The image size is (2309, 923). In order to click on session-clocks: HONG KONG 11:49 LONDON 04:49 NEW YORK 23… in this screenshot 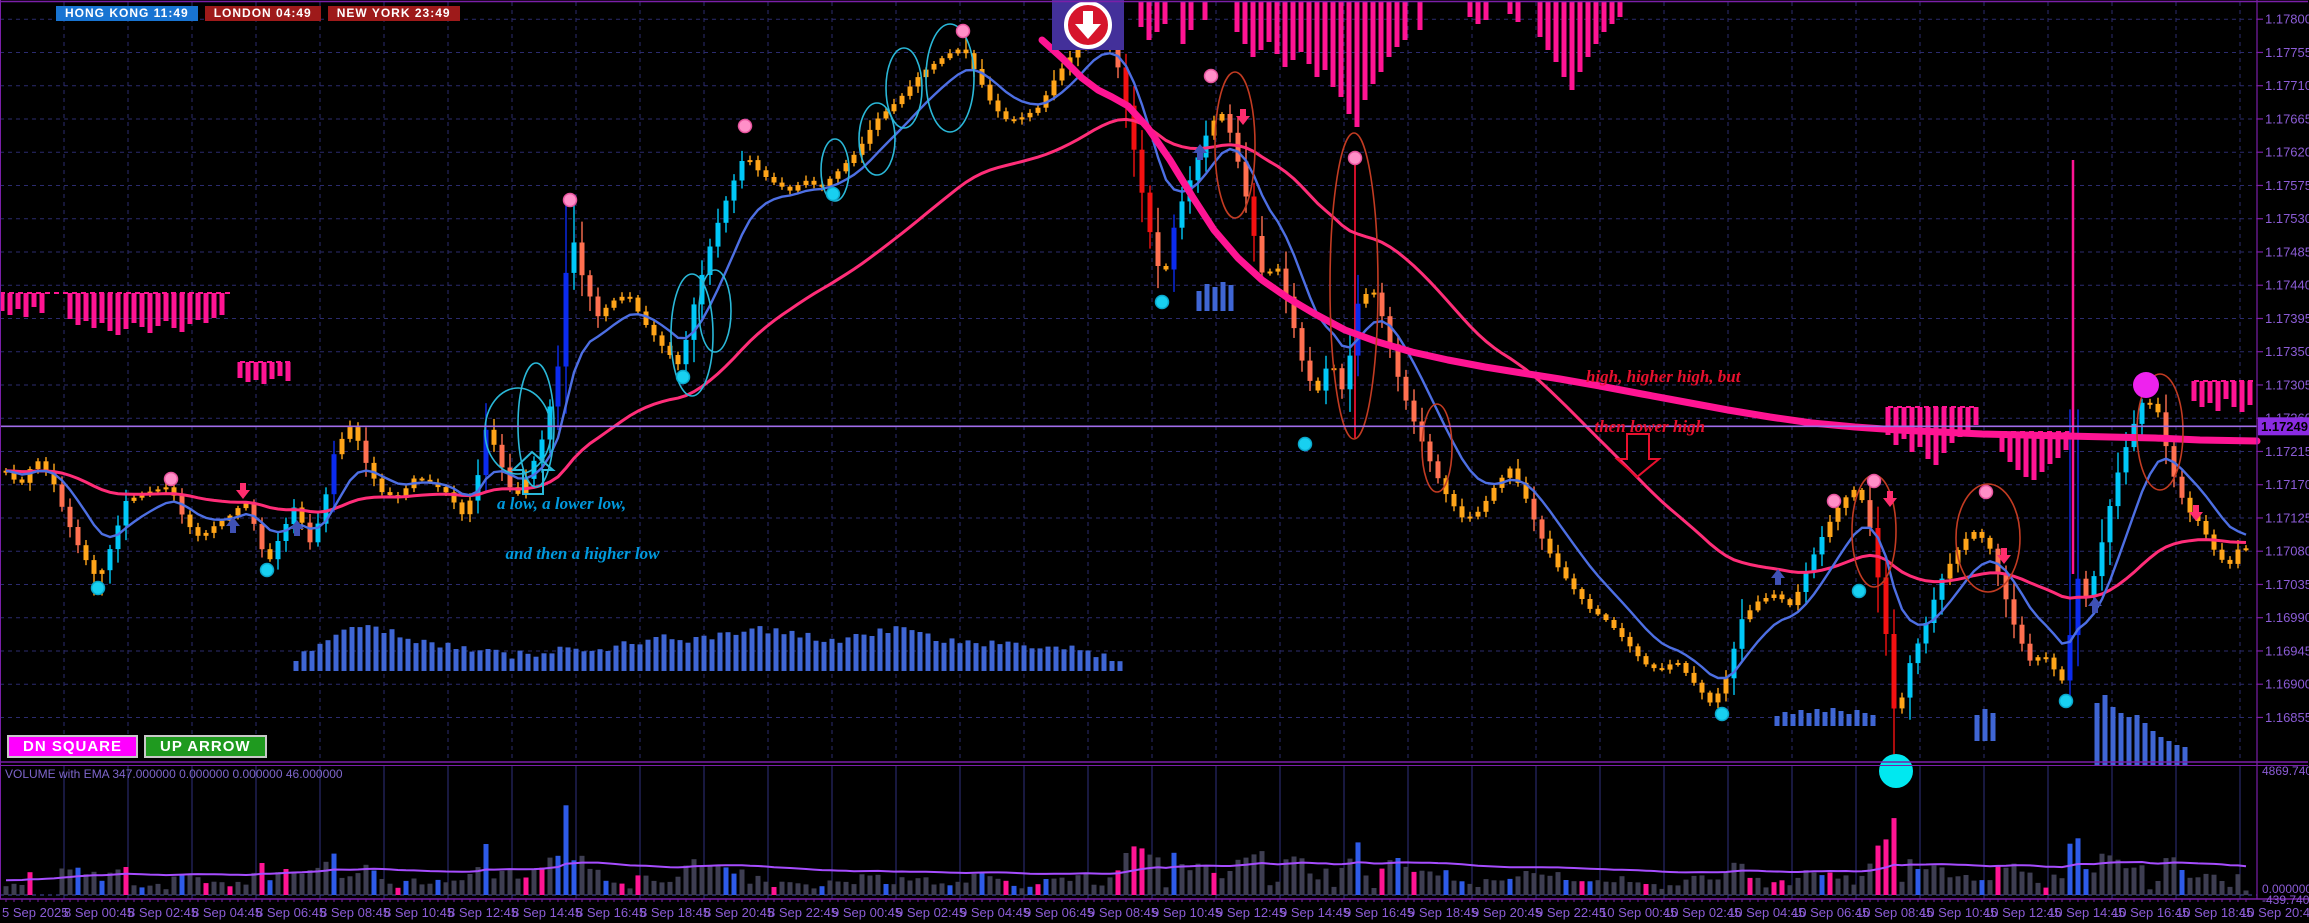, I will do `click(258, 13)`.